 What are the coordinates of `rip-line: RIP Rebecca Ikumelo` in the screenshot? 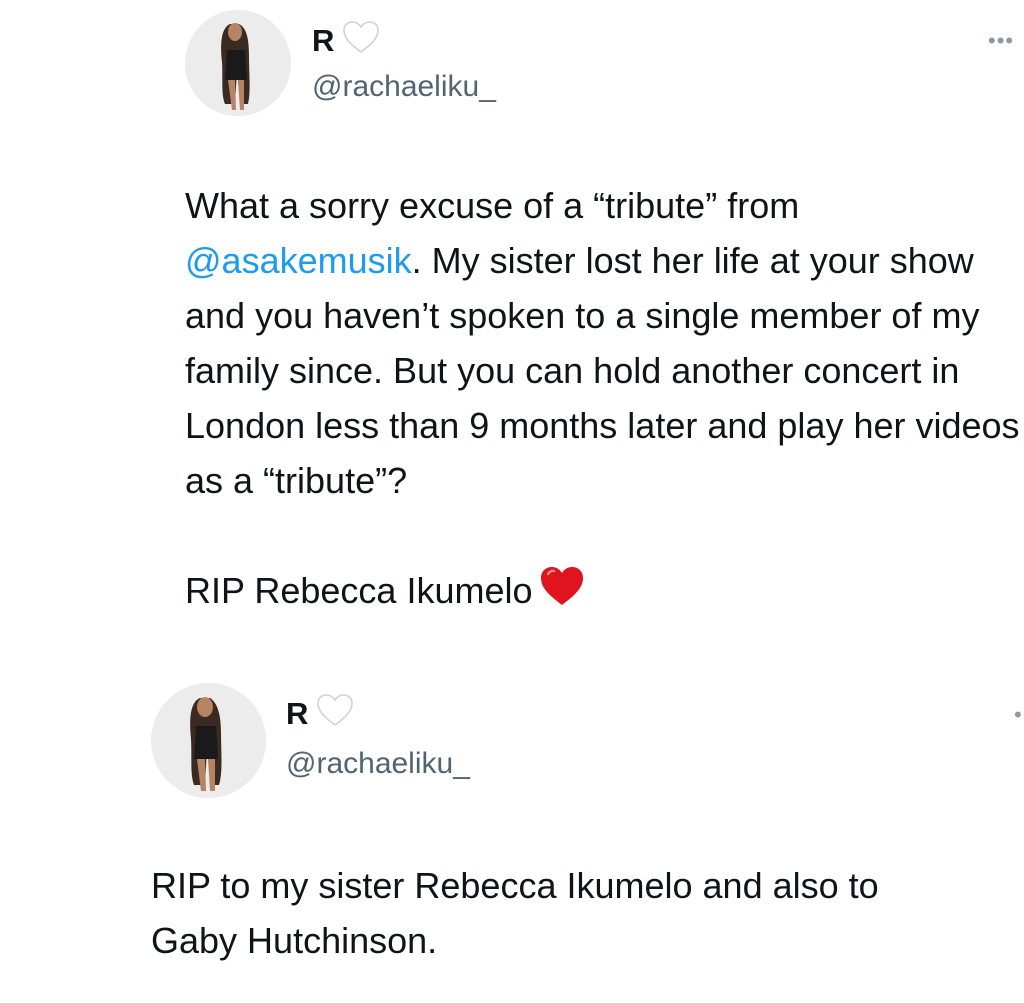 It's located at (385, 592).